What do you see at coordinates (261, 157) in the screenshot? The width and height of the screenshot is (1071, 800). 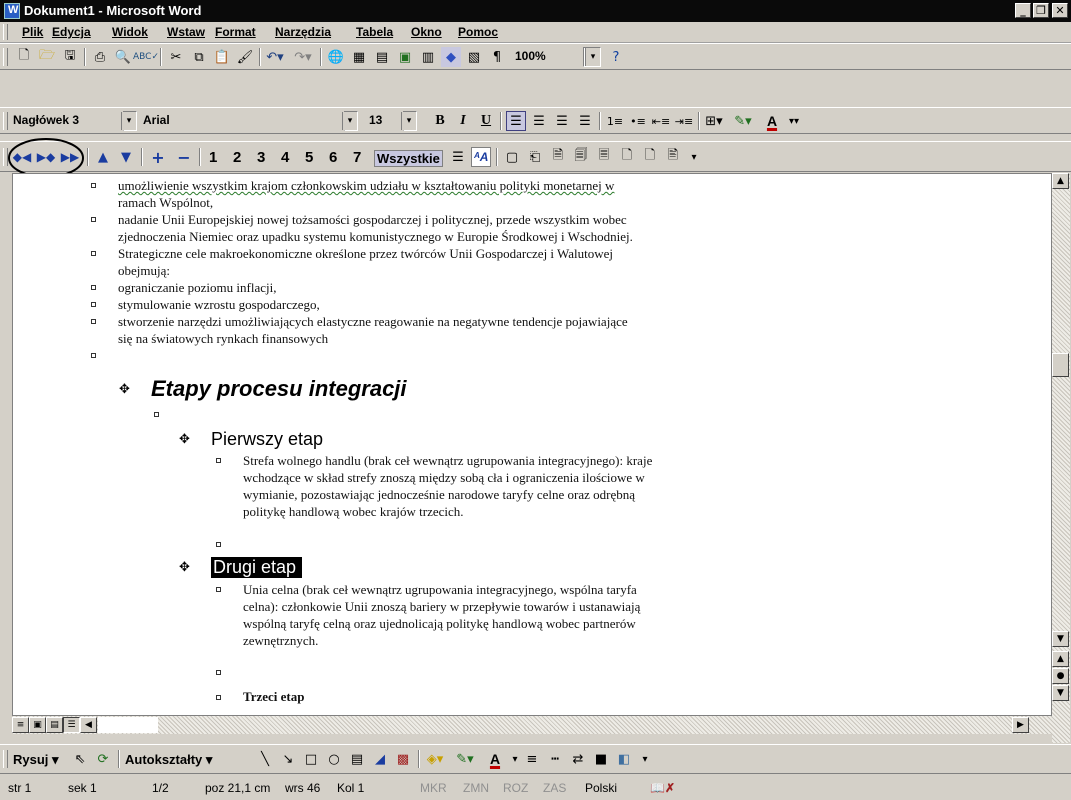 I see `show-level-3: 3` at bounding box center [261, 157].